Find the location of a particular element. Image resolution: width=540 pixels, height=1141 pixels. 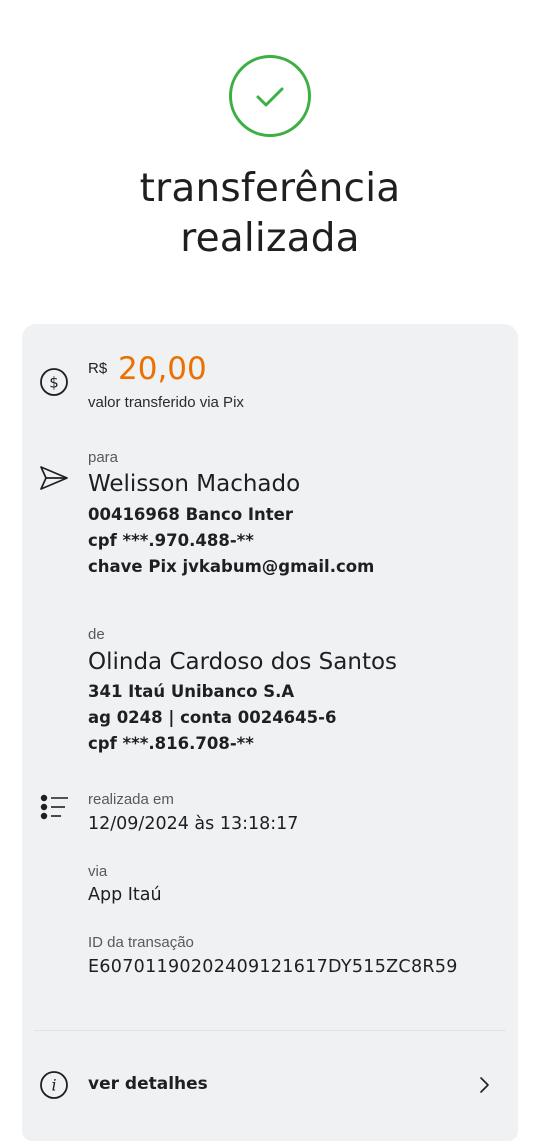

see-details-label: ver detalhes is located at coordinates (148, 1084).